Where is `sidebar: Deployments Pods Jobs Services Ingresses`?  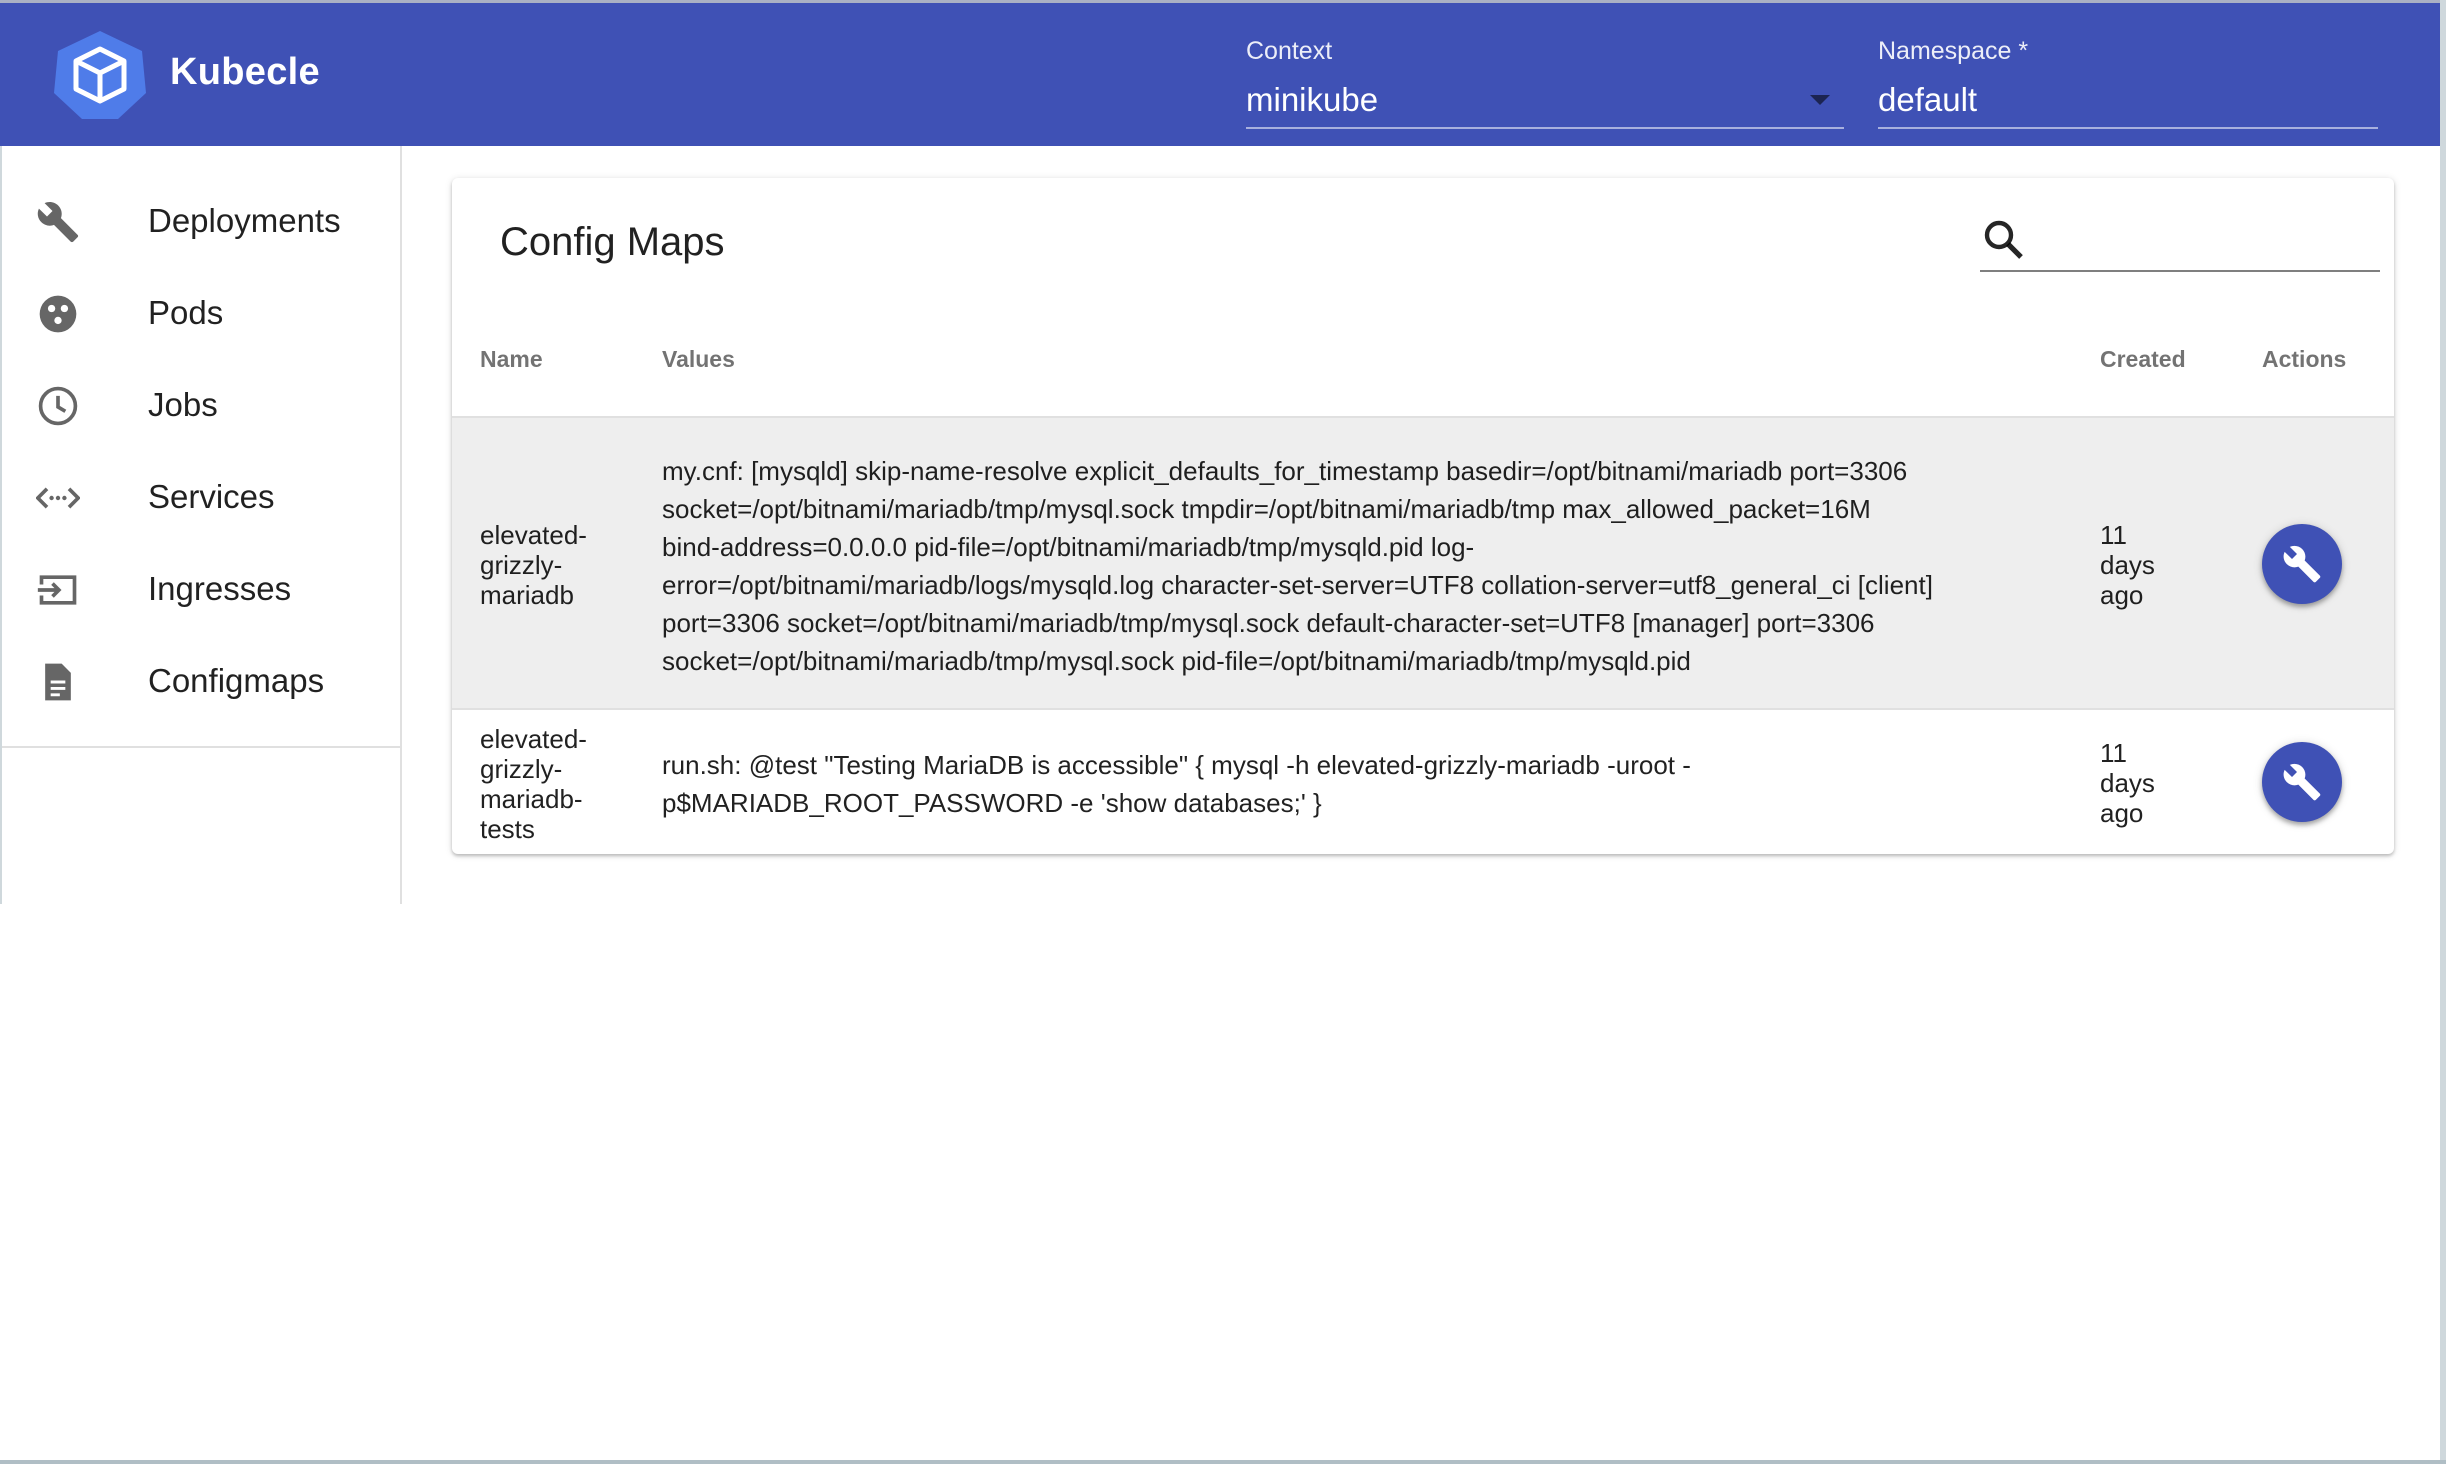 sidebar: Deployments Pods Jobs Services Ingresses is located at coordinates (201, 525).